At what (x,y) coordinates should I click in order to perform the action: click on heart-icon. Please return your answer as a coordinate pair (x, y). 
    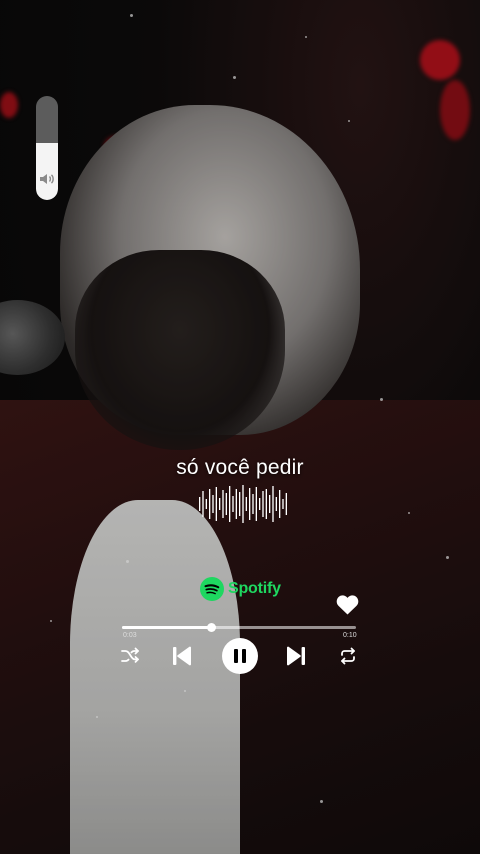
    Looking at the image, I should click on (347, 604).